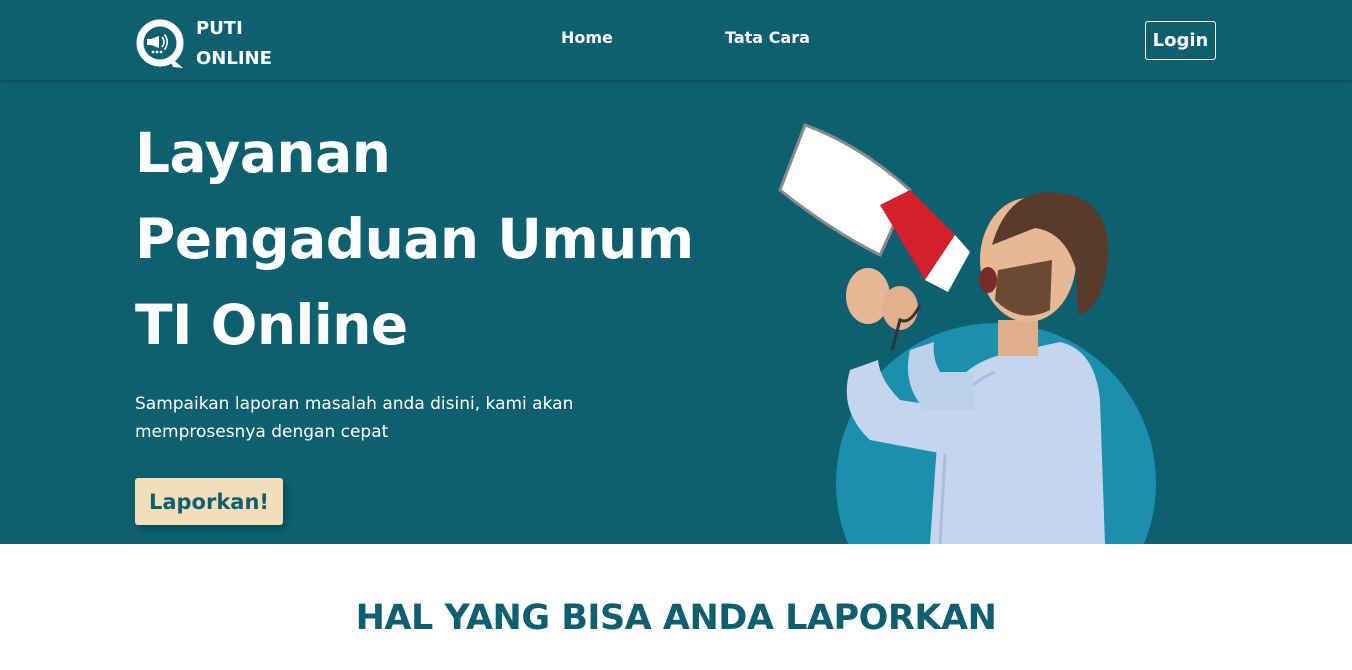 The image size is (1352, 670). What do you see at coordinates (676, 618) in the screenshot?
I see `section-heading: HAL YANG BISA ANDA LAPORKAN` at bounding box center [676, 618].